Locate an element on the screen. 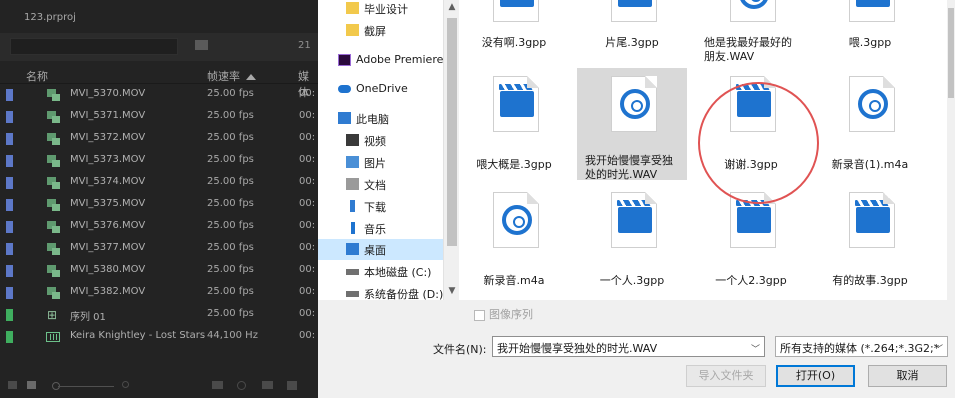  import-folder-button: 导入文件夹 is located at coordinates (726, 376).